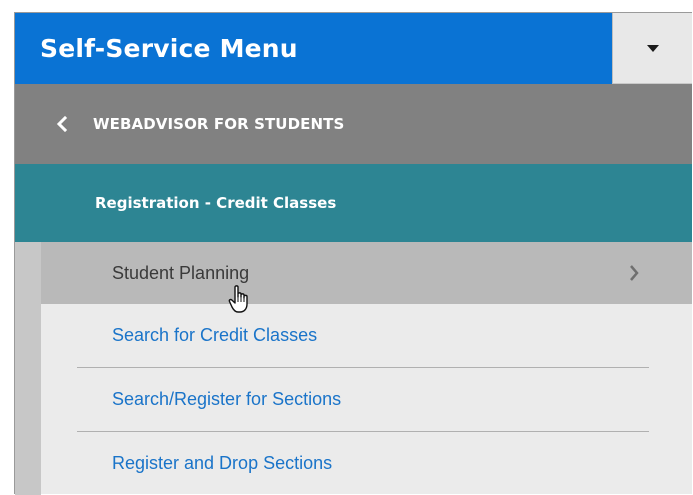  I want to click on menu-item-label: Search for Credit Classes, so click(215, 335).